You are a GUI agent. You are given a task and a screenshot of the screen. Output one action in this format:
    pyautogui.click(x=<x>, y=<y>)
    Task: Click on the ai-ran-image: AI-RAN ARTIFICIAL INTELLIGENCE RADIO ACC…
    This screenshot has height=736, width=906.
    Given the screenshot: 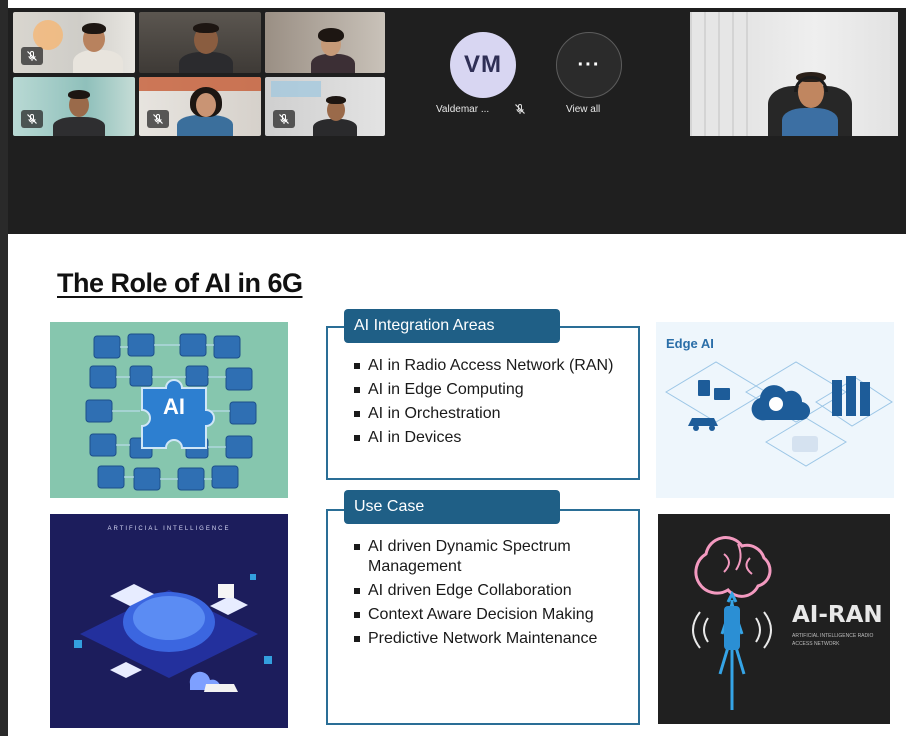 What is the action you would take?
    pyautogui.click(x=774, y=619)
    